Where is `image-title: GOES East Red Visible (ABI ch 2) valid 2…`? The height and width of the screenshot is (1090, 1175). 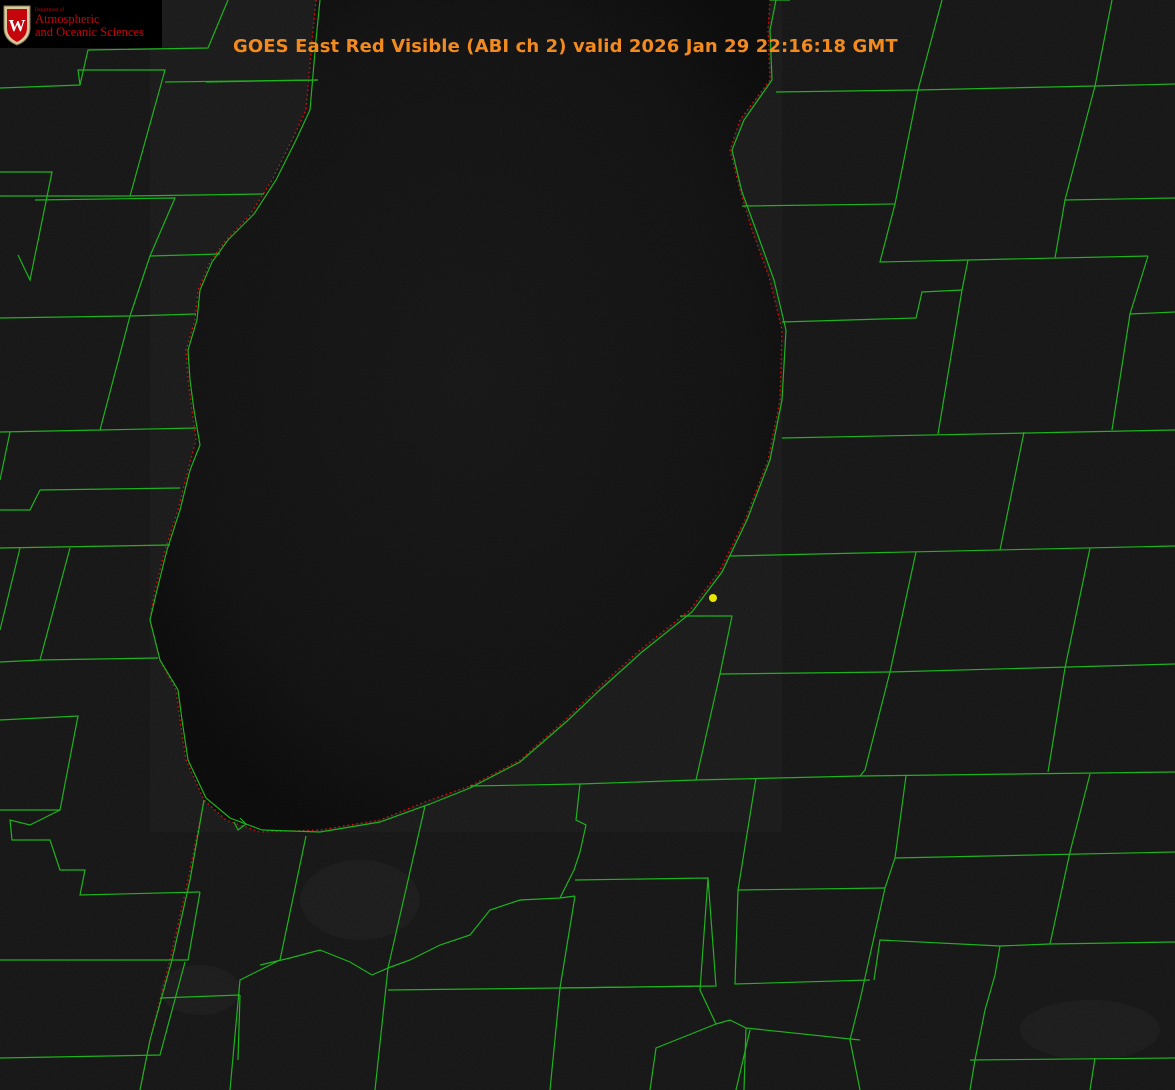 image-title: GOES East Red Visible (ABI ch 2) valid 2… is located at coordinates (565, 46).